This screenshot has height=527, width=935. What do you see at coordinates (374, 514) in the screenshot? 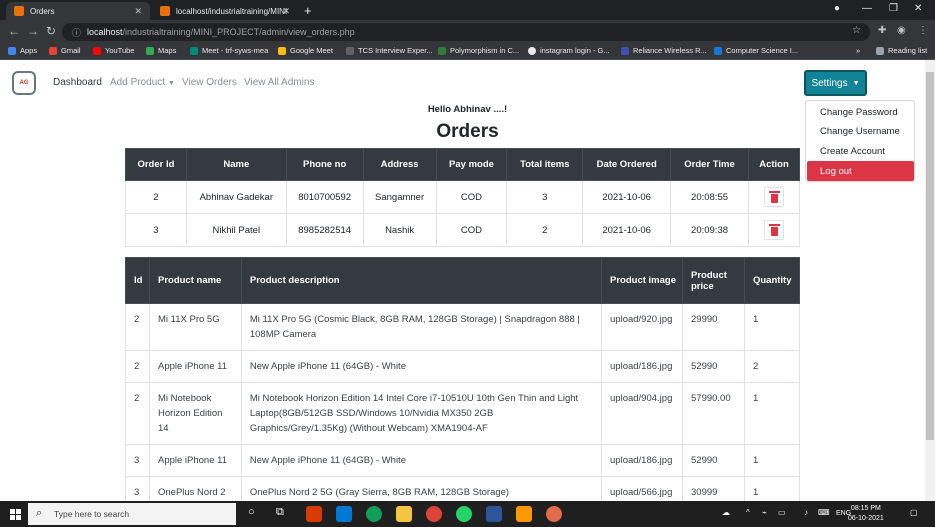
I see `edge-icon` at bounding box center [374, 514].